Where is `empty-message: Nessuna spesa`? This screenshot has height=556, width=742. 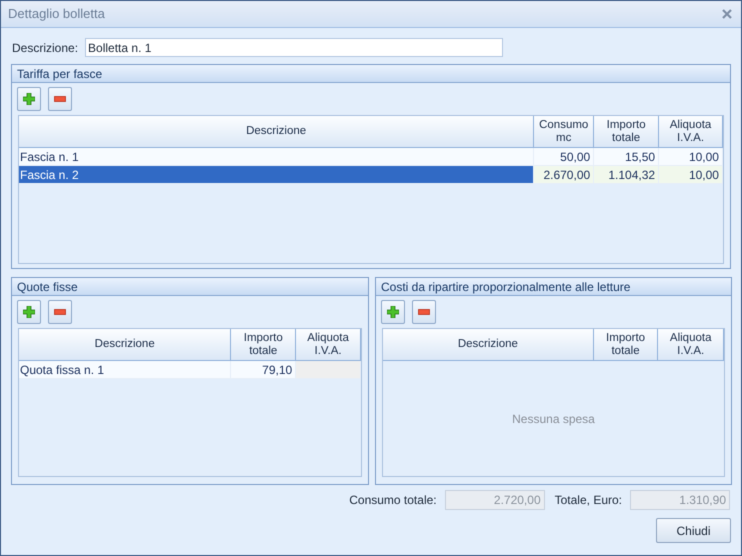
empty-message: Nessuna spesa is located at coordinates (553, 419).